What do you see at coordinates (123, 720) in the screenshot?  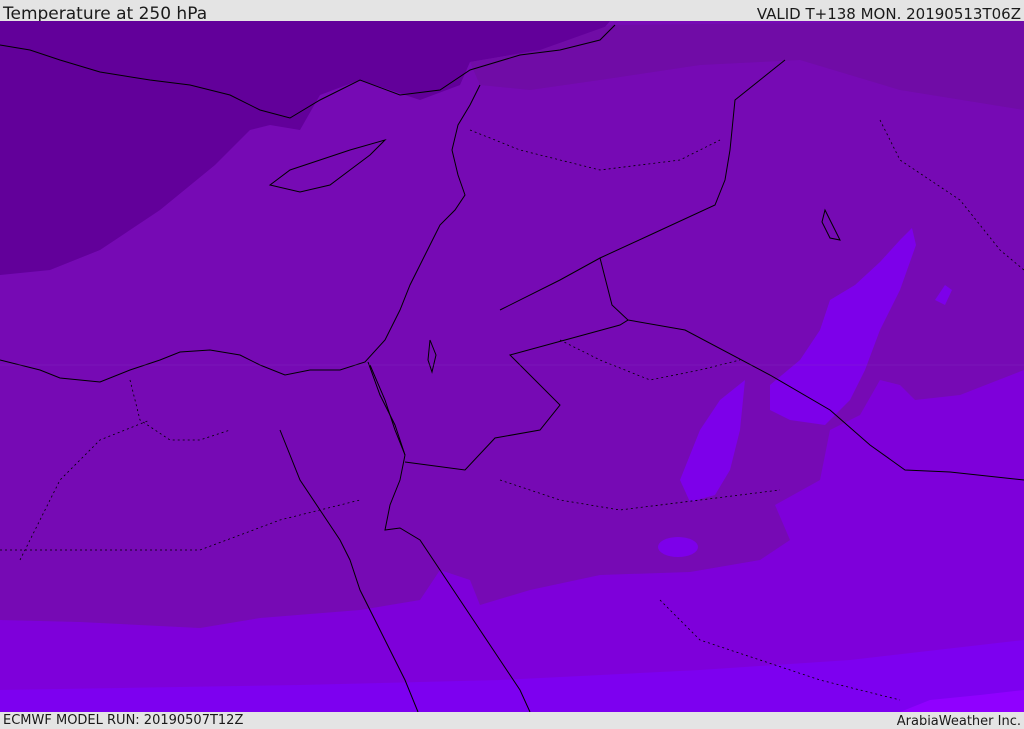 I see `model-run-label: ECMWF MODEL RUN: 20190507T12Z` at bounding box center [123, 720].